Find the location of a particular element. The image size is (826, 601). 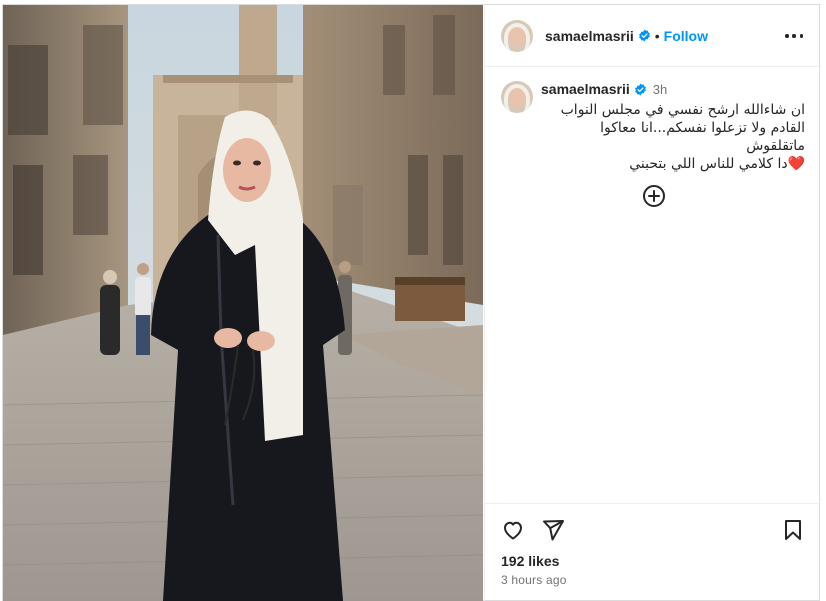

more-options-icon is located at coordinates (794, 36).